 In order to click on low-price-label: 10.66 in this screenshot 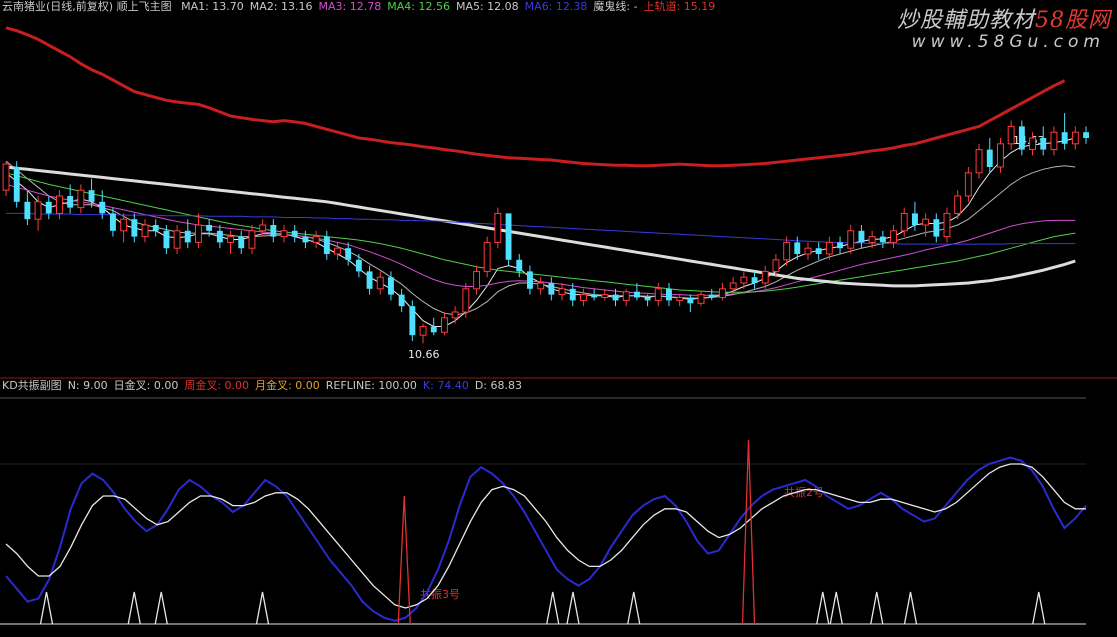, I will do `click(424, 354)`.